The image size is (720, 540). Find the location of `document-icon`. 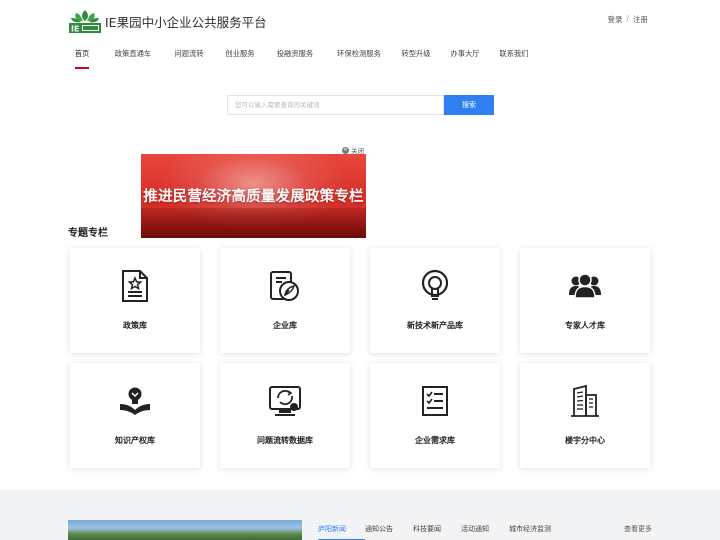

document-icon is located at coordinates (135, 286).